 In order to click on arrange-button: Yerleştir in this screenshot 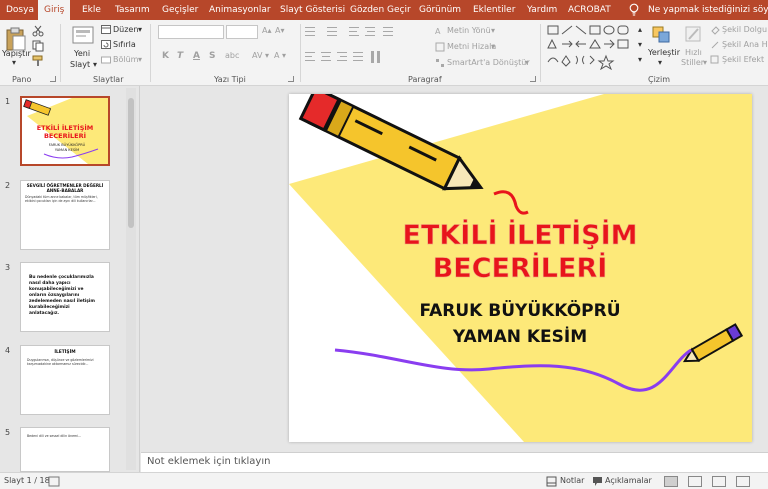, I will do `click(664, 52)`.